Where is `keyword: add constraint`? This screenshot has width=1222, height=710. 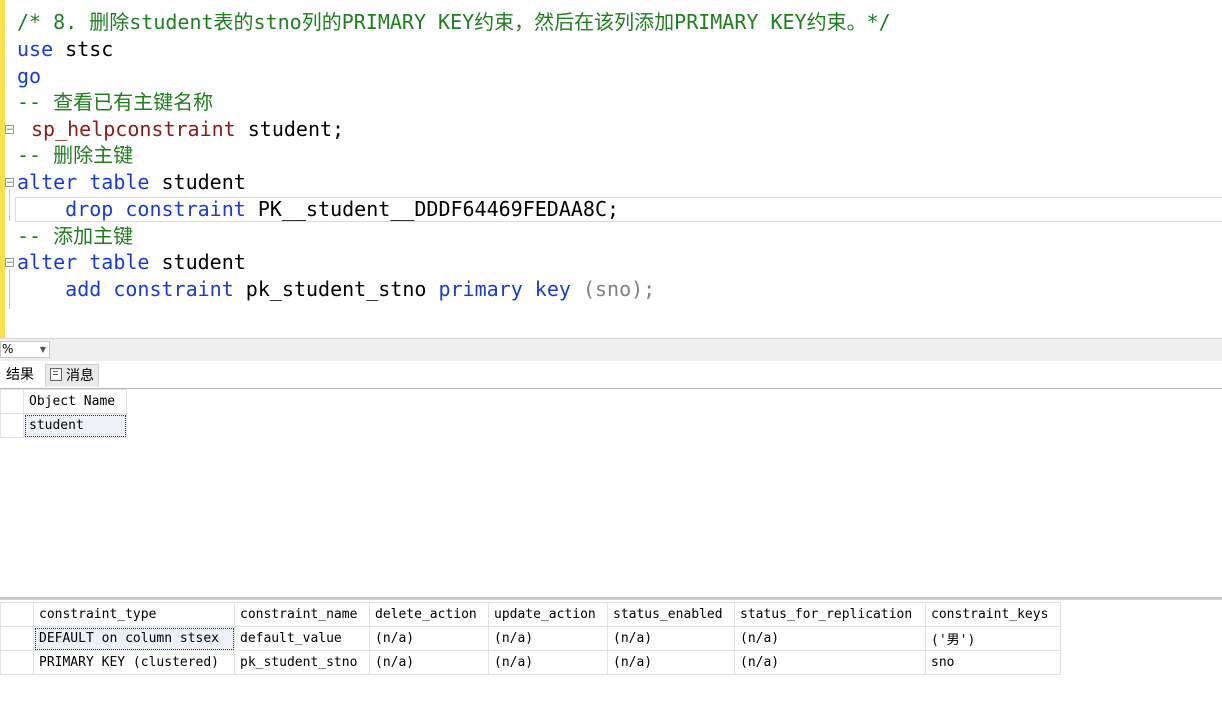
keyword: add constraint is located at coordinates (125, 289).